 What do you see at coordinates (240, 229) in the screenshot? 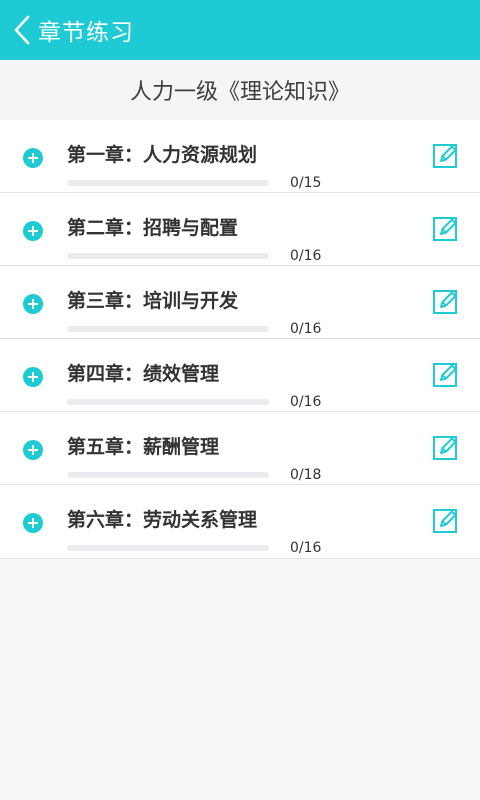
I see `chapter-row: 第二章：招聘与配置 0/16` at bounding box center [240, 229].